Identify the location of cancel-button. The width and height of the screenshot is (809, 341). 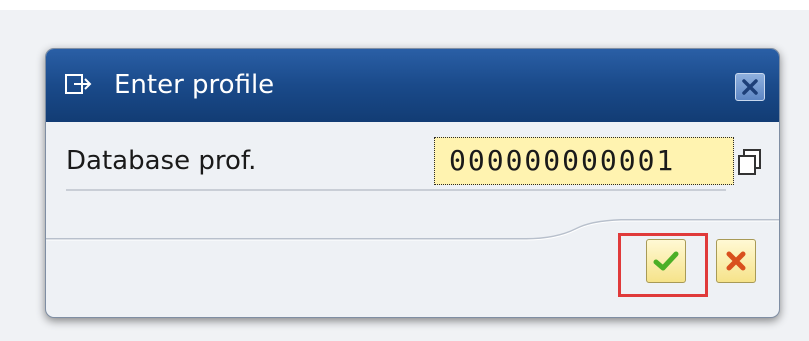
(736, 261).